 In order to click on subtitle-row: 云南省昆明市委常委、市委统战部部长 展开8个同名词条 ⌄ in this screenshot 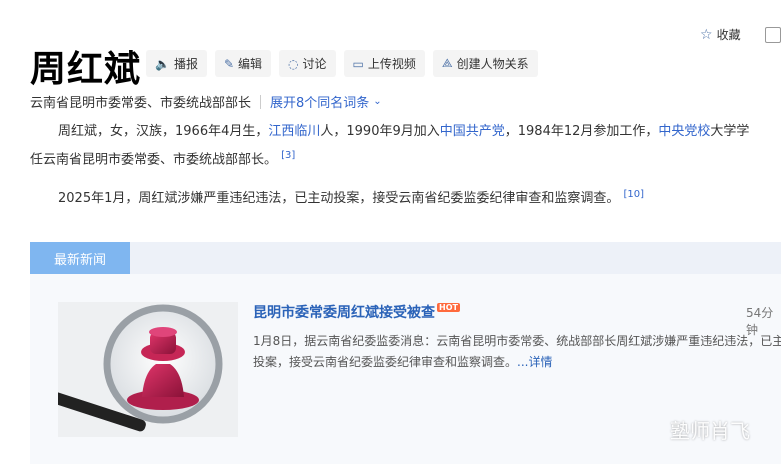, I will do `click(206, 101)`.